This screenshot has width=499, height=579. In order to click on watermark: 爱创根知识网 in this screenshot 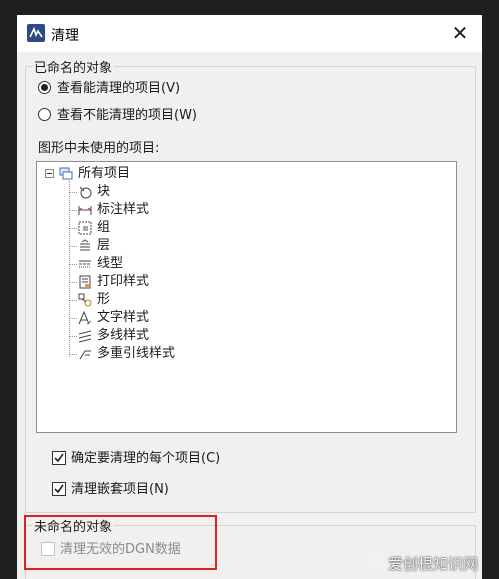, I will do `click(423, 564)`.